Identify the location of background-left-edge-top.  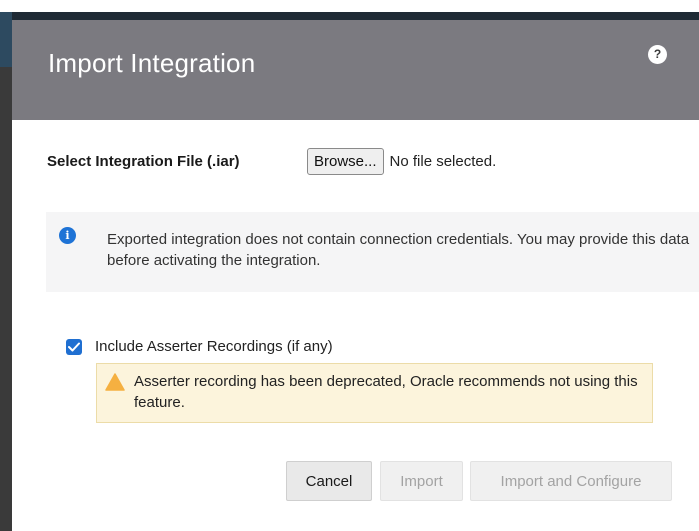
(6, 39).